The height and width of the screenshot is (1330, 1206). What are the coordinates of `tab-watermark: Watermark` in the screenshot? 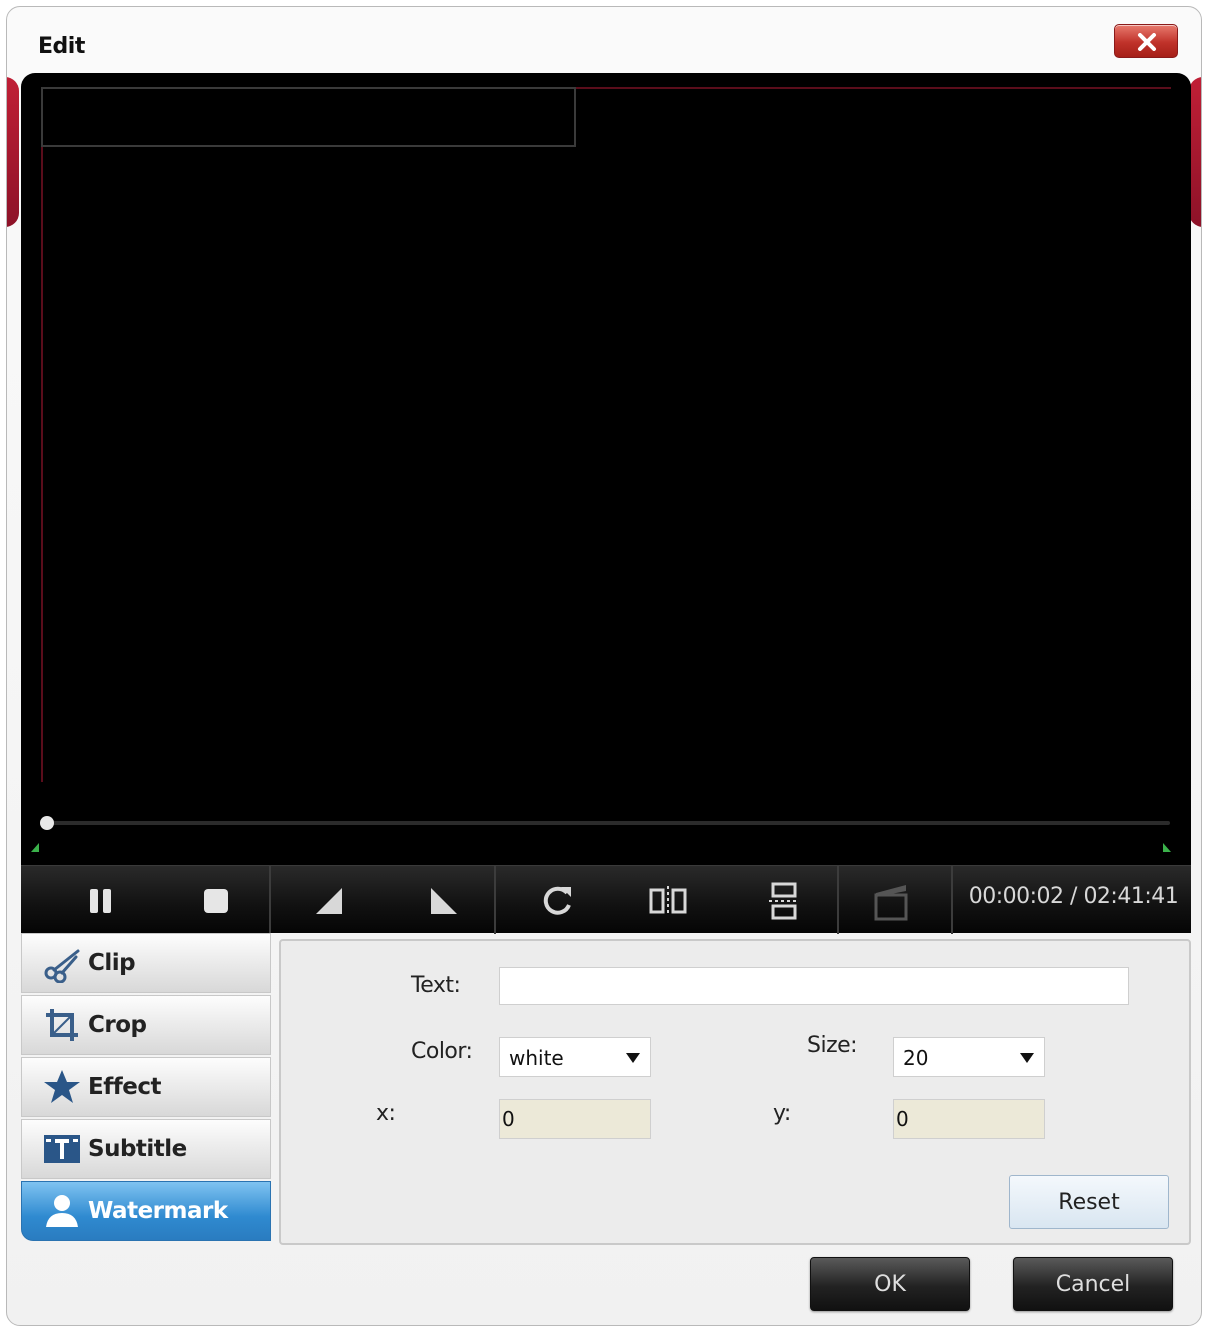 It's located at (146, 1211).